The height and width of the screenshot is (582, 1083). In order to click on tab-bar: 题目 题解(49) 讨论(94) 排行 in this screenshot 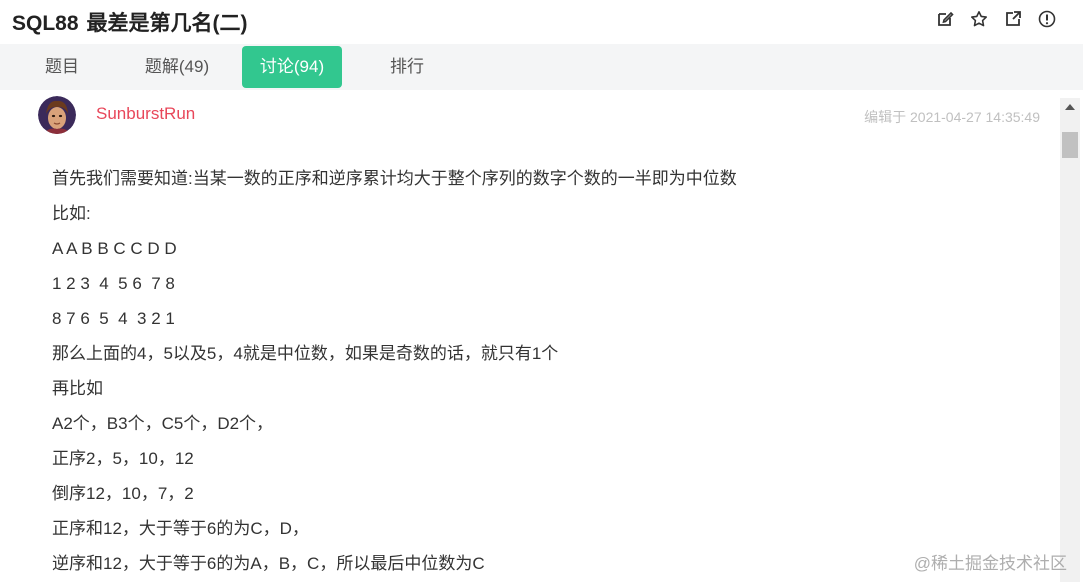, I will do `click(541, 67)`.